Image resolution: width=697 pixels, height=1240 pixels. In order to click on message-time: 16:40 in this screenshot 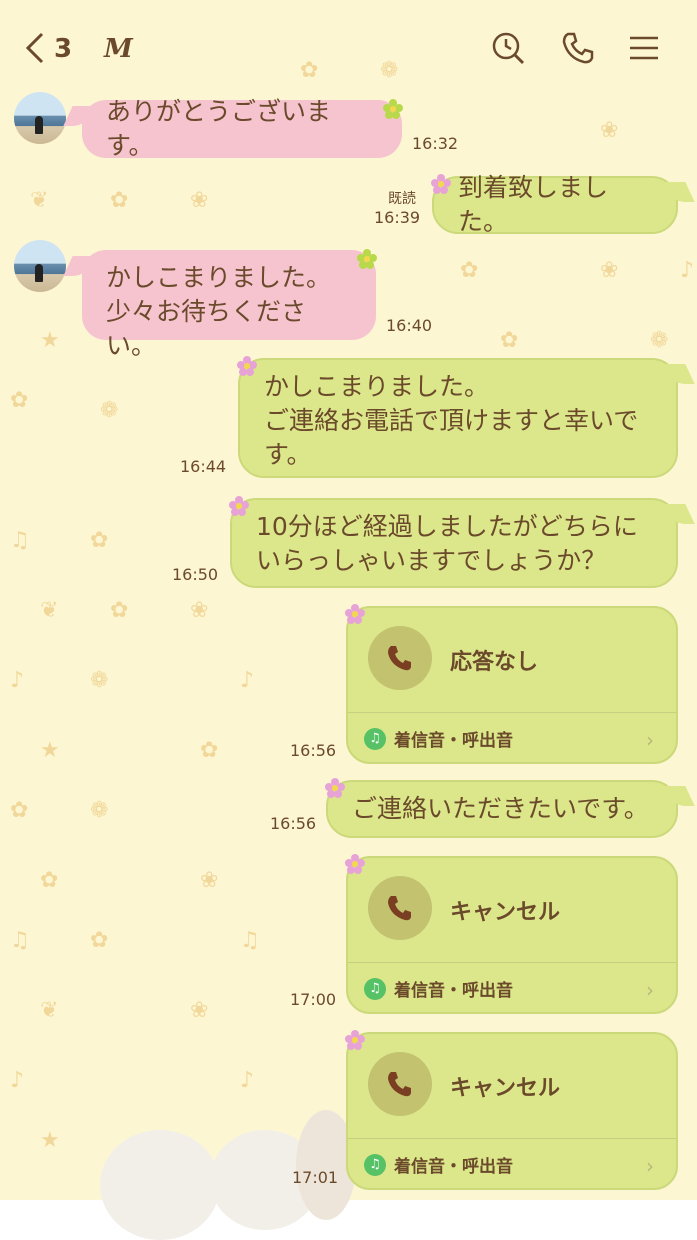, I will do `click(409, 325)`.